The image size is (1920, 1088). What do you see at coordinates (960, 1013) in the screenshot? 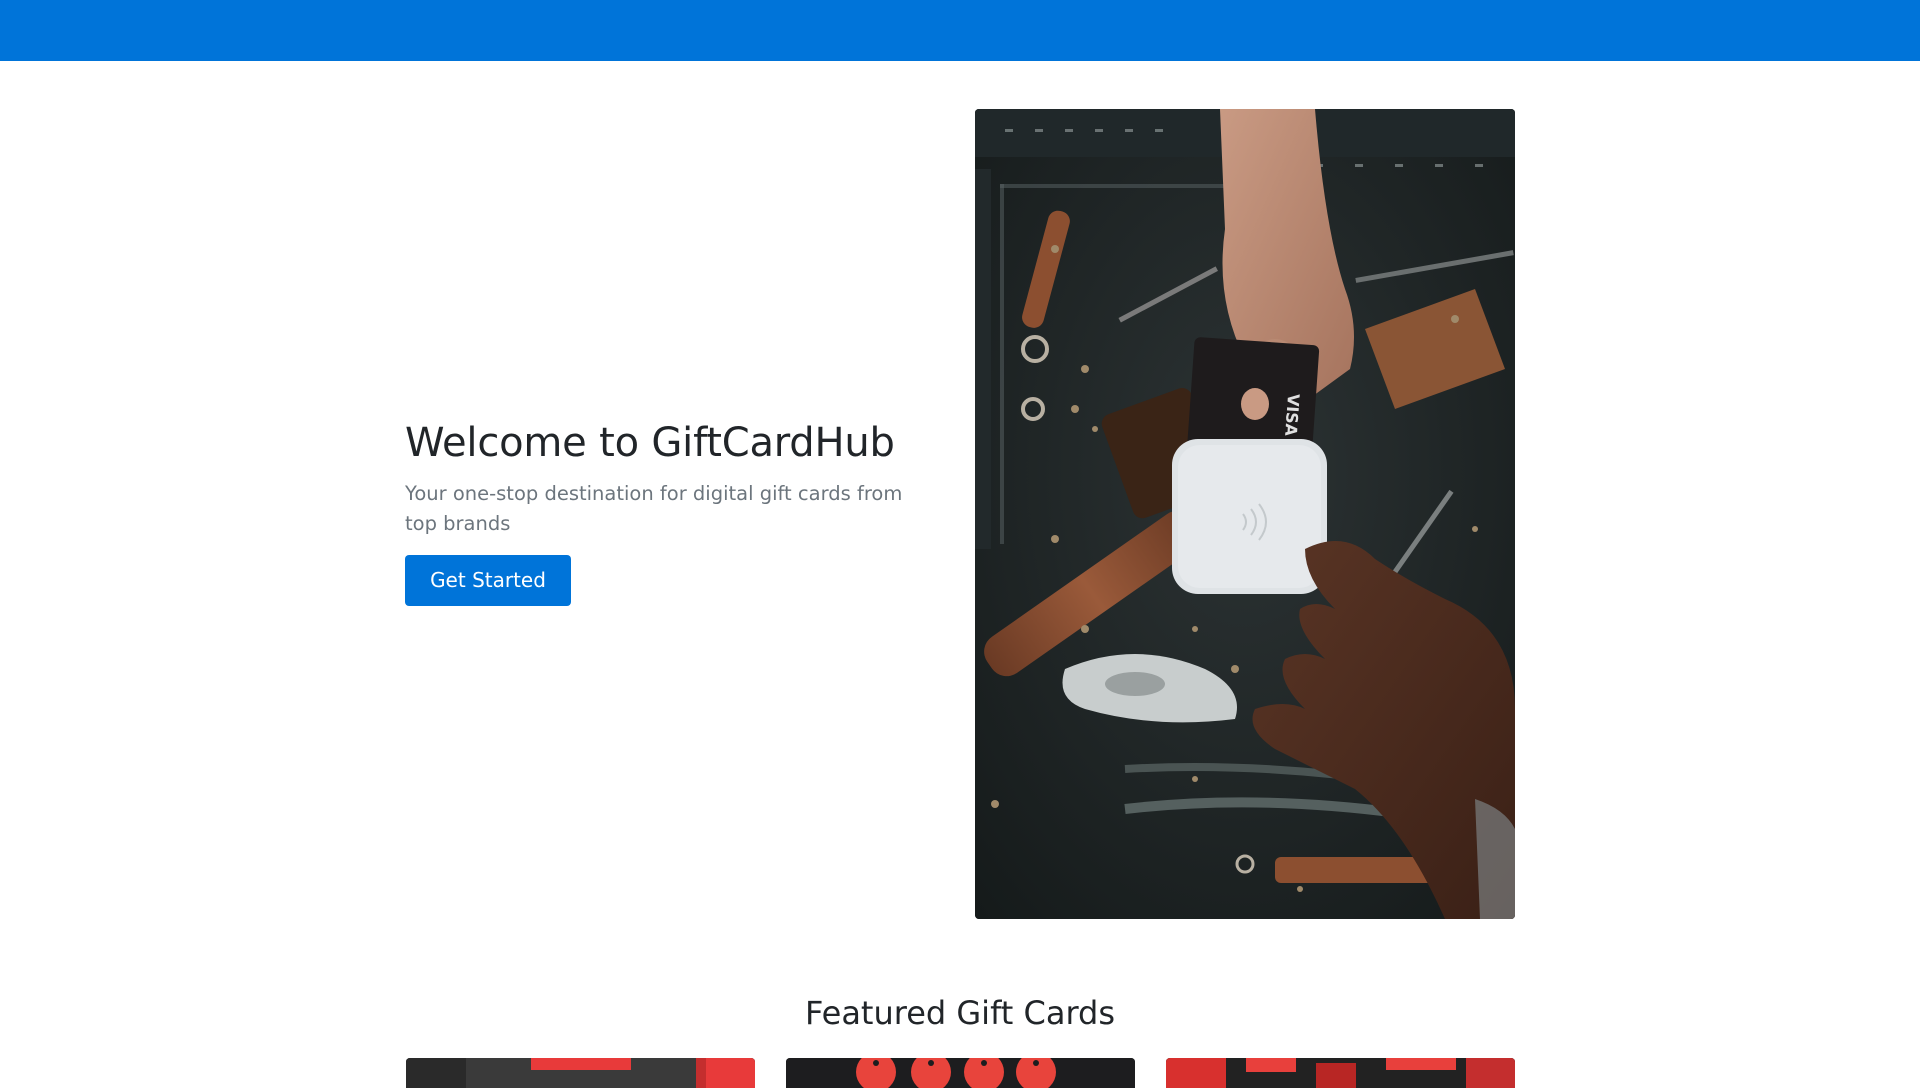
I see `featured-gift-cards-title: Featured Gift Cards` at bounding box center [960, 1013].